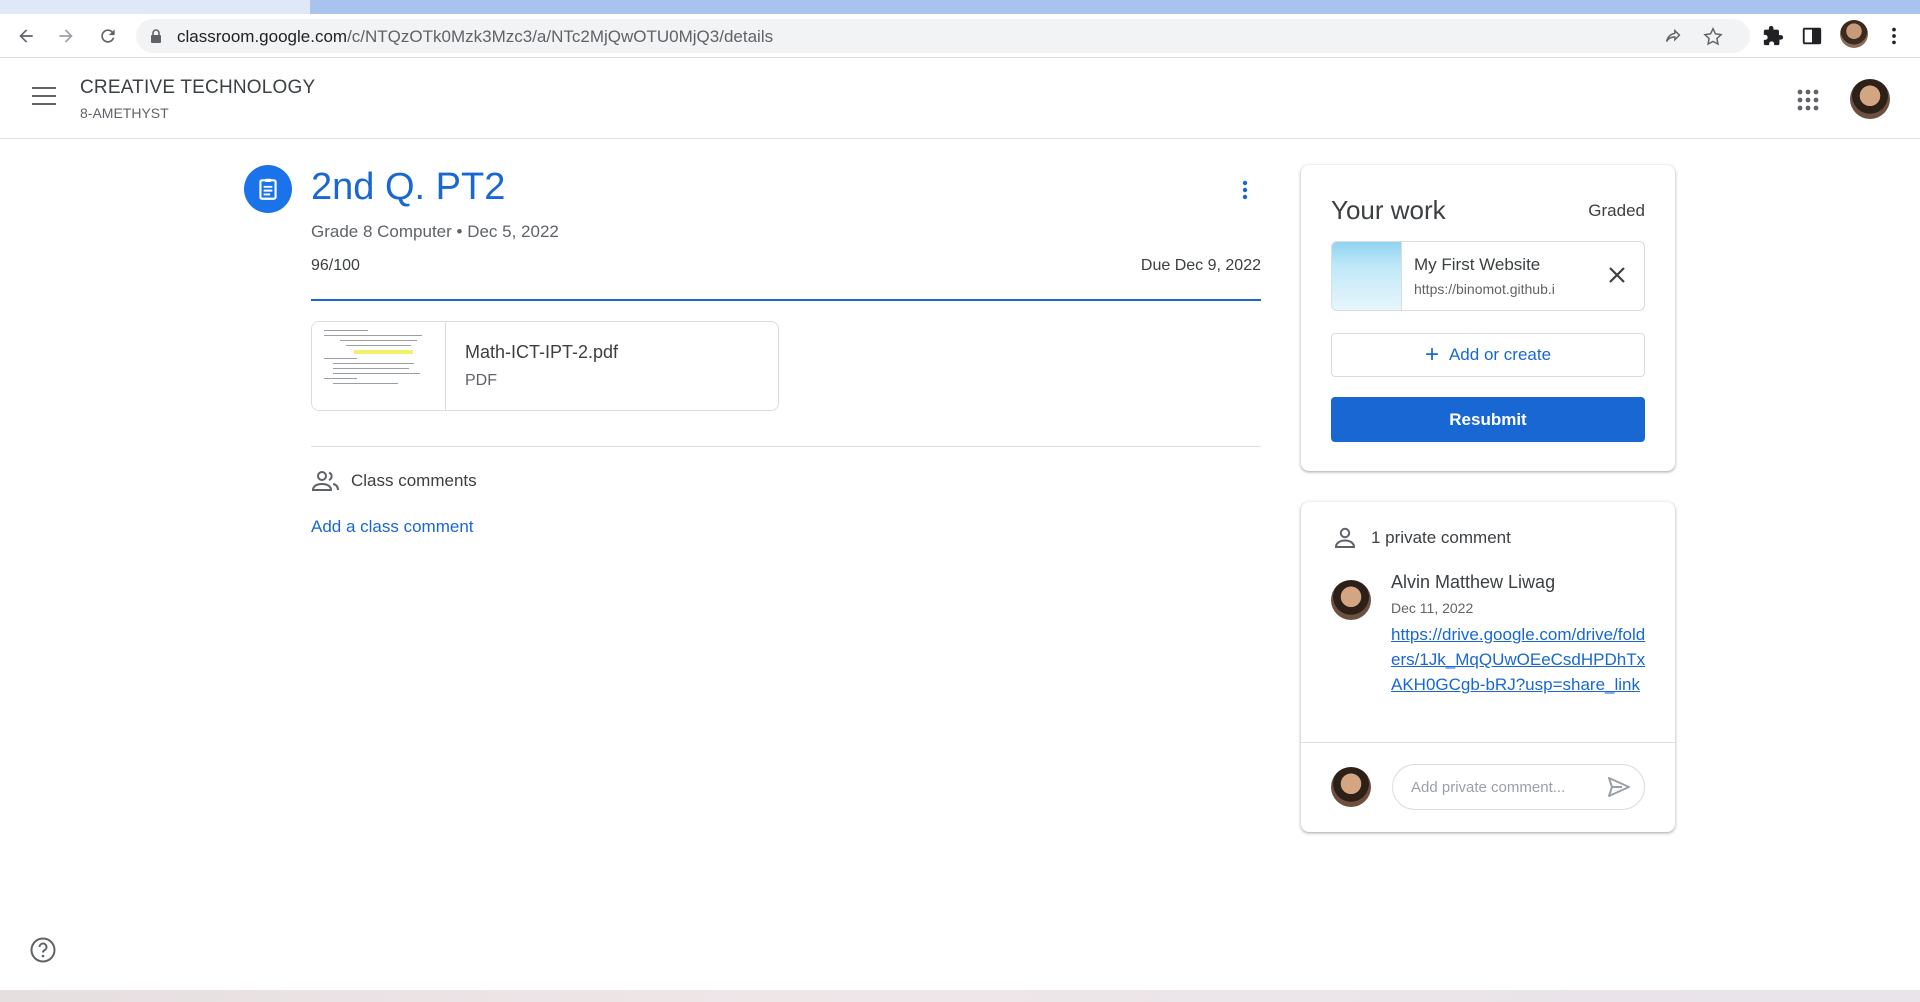 The width and height of the screenshot is (1920, 1002). I want to click on star-icon, so click(1713, 37).